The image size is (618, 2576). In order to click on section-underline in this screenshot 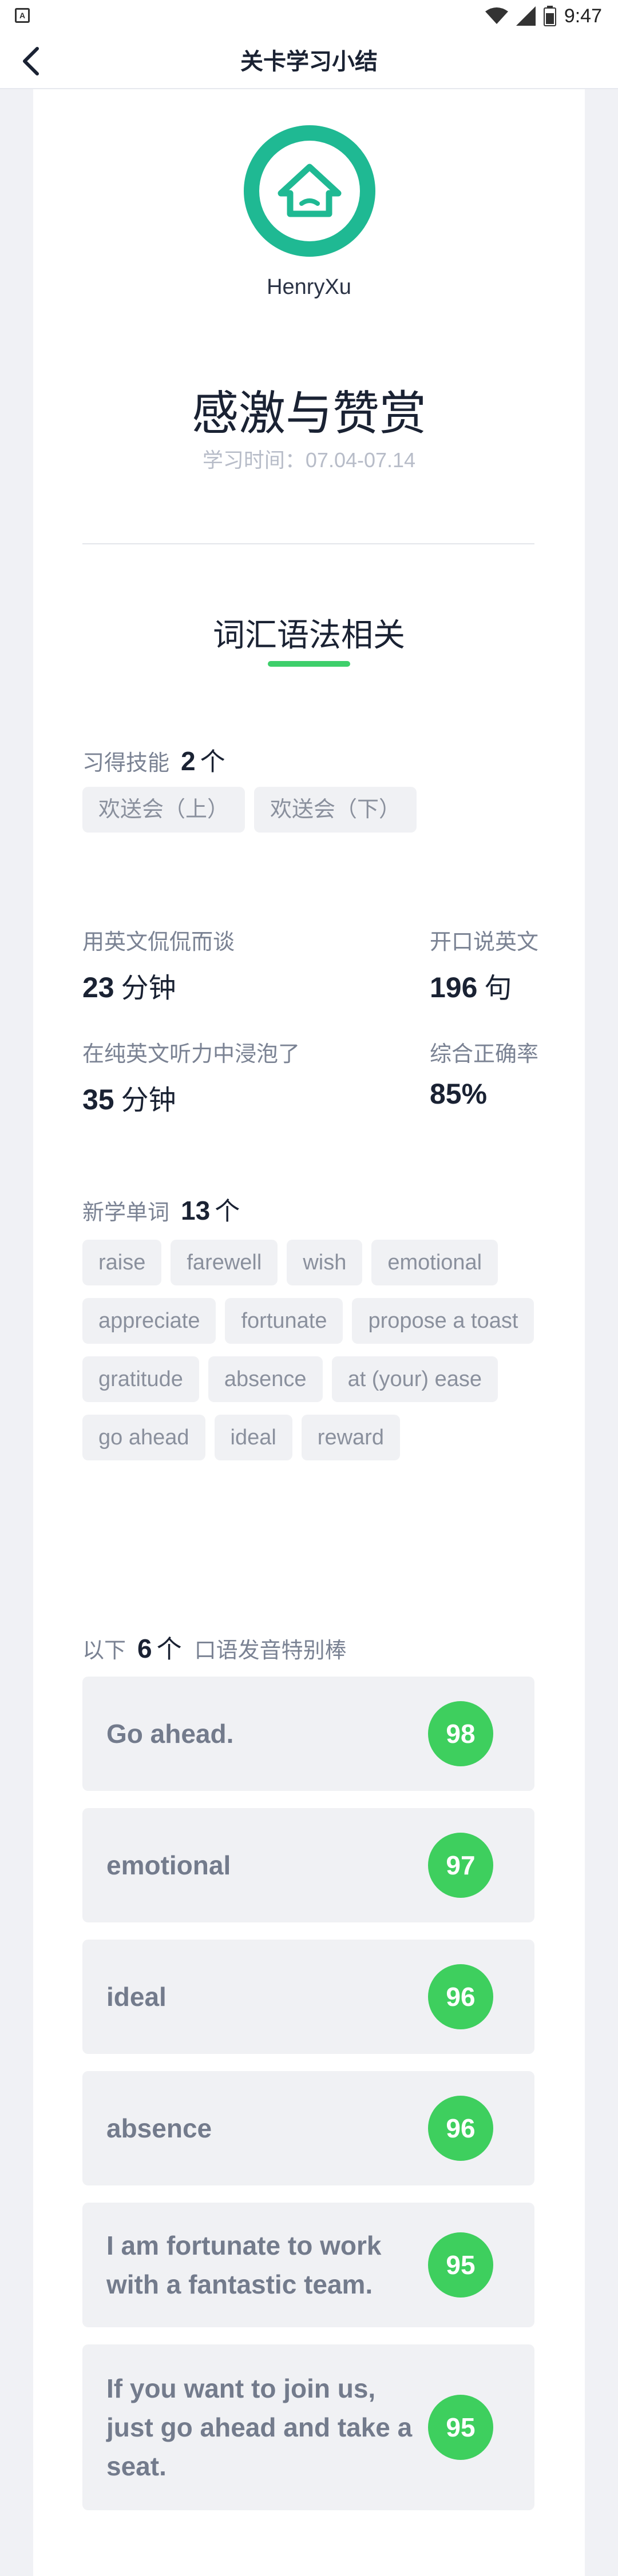, I will do `click(309, 664)`.